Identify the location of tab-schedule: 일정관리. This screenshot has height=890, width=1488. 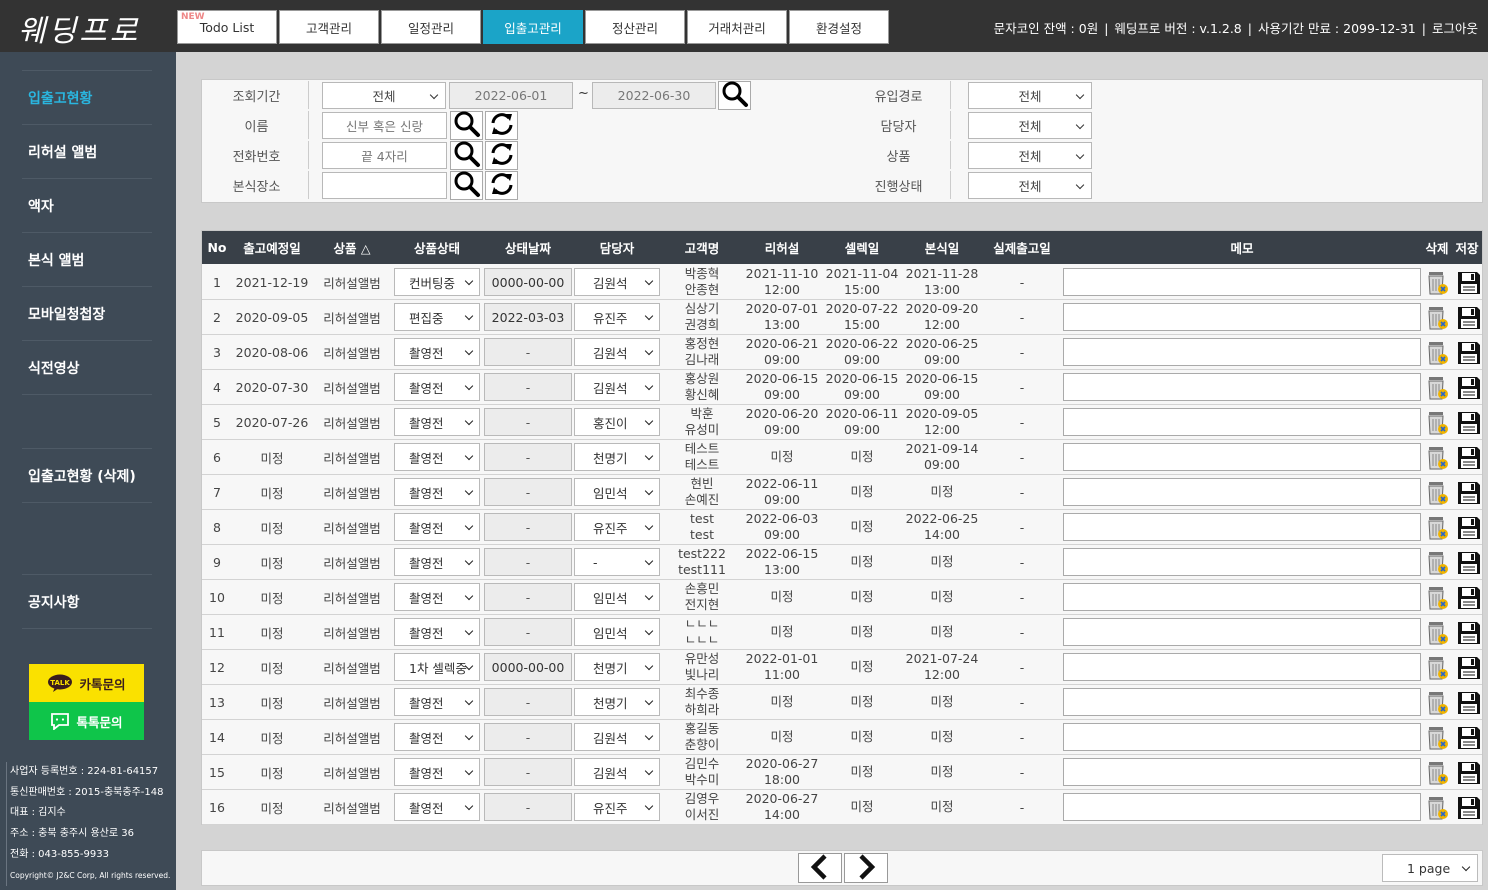
(431, 27).